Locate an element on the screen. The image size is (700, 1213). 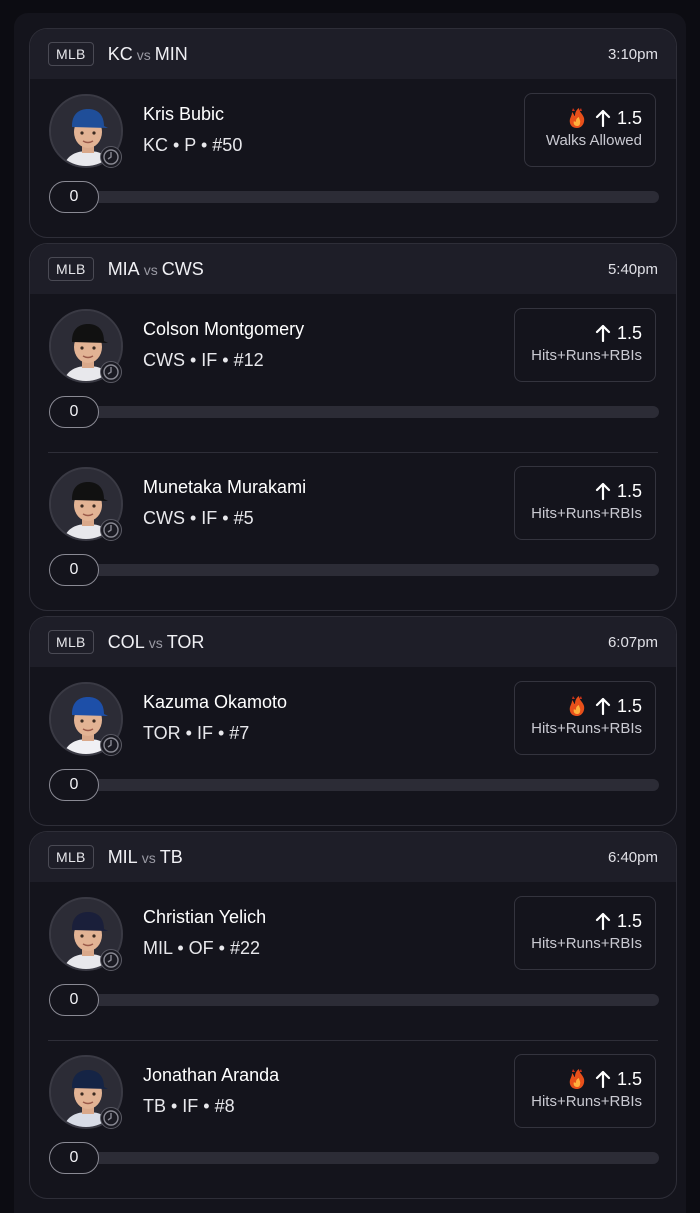
game-header: MLB MIL vs TB 6:40pm is located at coordinates (353, 857).